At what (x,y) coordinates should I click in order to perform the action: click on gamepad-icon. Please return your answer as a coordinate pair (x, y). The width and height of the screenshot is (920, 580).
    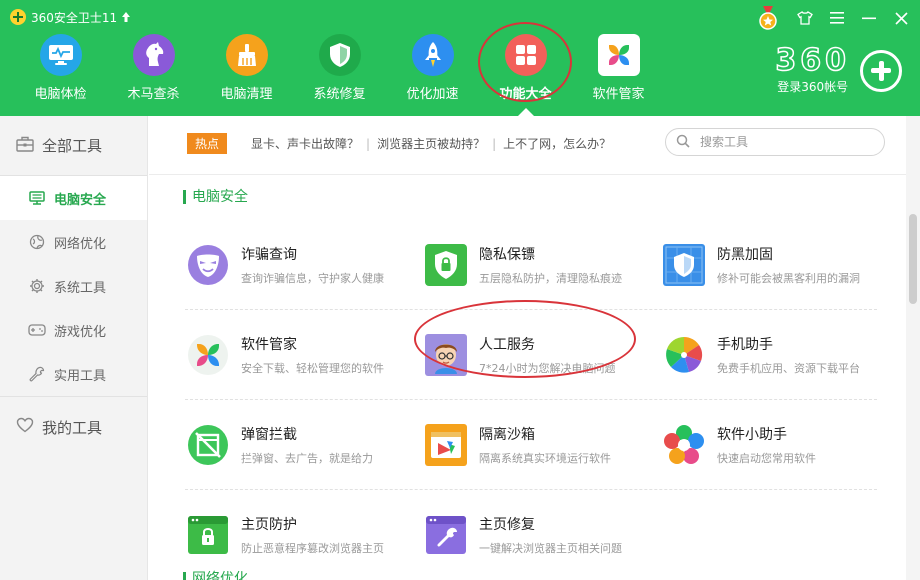
    Looking at the image, I should click on (37, 330).